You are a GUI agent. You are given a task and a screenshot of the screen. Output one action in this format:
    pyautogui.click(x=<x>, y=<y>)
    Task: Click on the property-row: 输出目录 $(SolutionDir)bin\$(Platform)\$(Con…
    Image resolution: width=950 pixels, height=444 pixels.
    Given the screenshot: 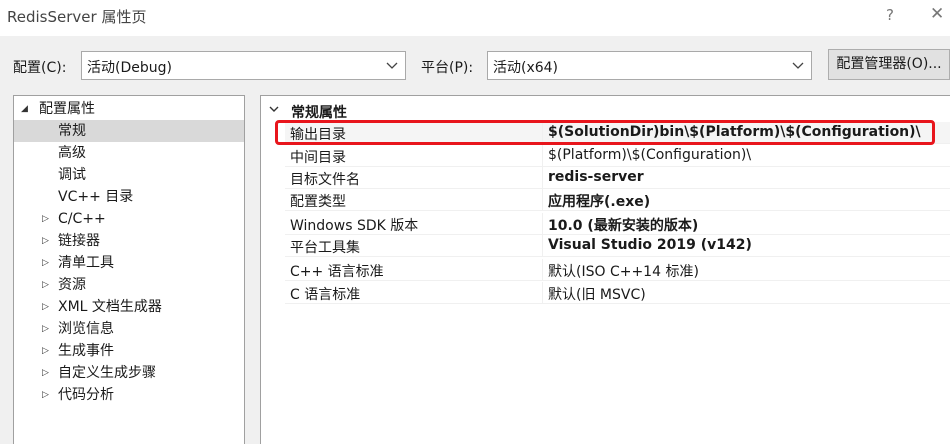 What is the action you would take?
    pyautogui.click(x=617, y=133)
    